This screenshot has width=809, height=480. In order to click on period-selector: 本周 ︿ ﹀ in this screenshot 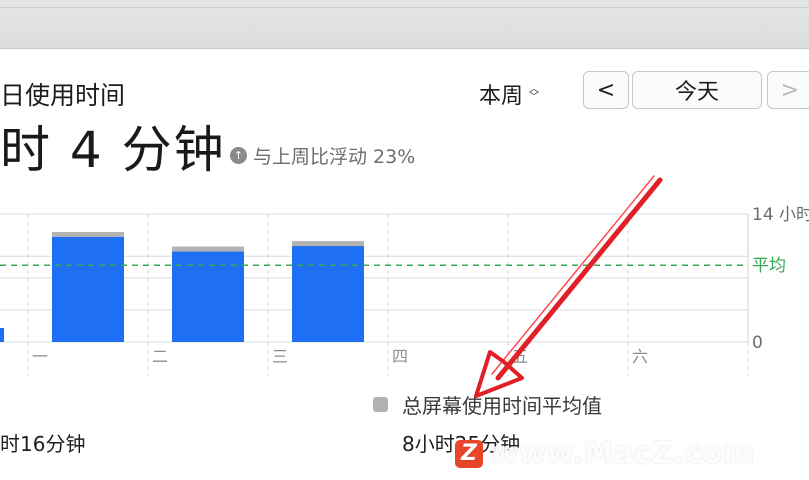, I will do `click(509, 94)`.